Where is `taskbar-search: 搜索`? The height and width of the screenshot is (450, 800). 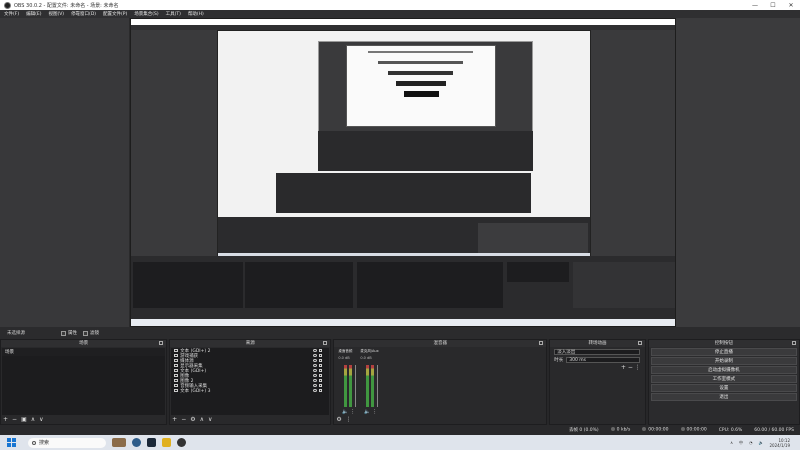
taskbar-search: 搜索 is located at coordinates (67, 442).